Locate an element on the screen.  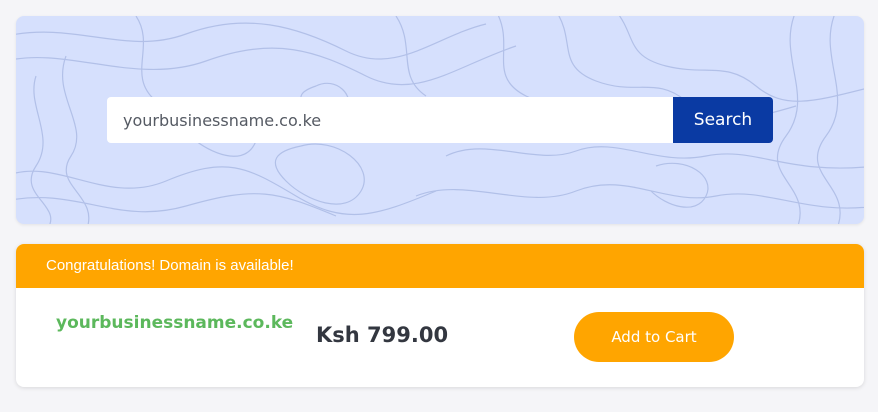
available-domain-name: yourbusinessname.co.ke is located at coordinates (175, 323).